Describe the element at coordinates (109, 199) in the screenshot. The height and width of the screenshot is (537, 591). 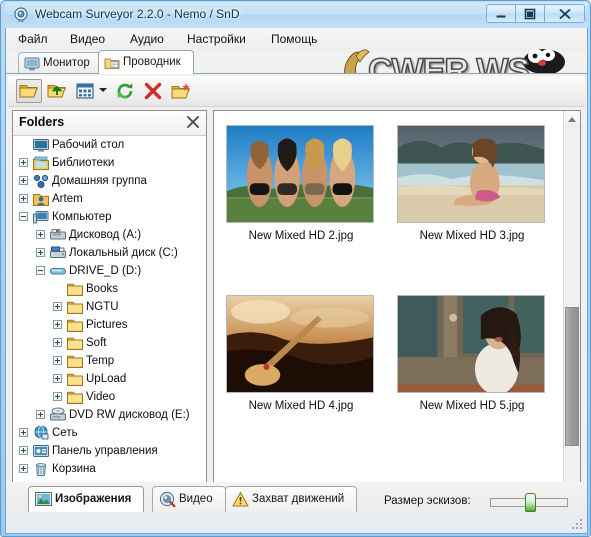
I see `tree-node: Artem` at that location.